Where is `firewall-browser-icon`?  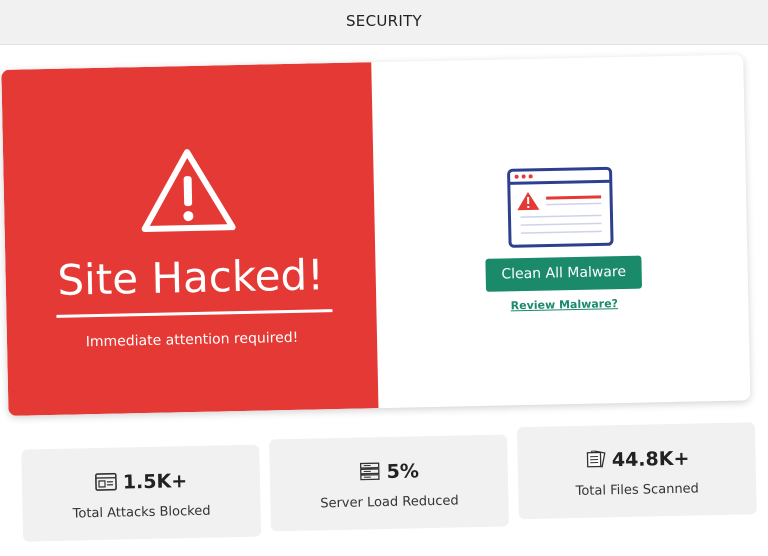
firewall-browser-icon is located at coordinates (106, 482).